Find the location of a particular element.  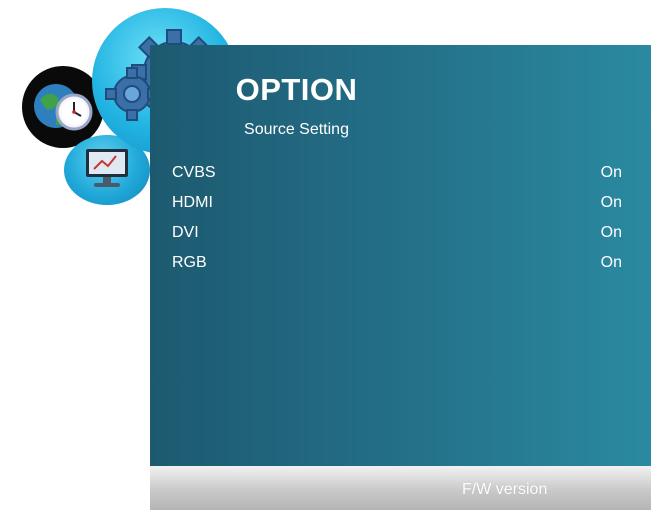

page-title: OPTION is located at coordinates (296, 89).